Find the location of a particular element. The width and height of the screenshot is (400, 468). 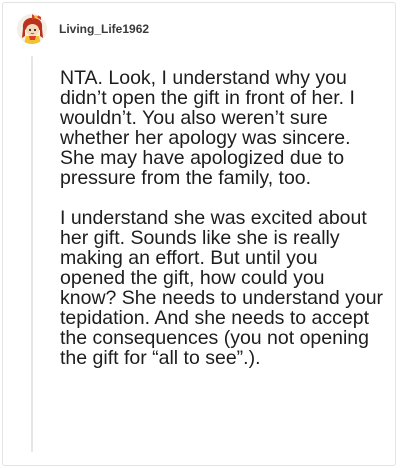

comment-header: Living_Life1962 is located at coordinates (83, 29).